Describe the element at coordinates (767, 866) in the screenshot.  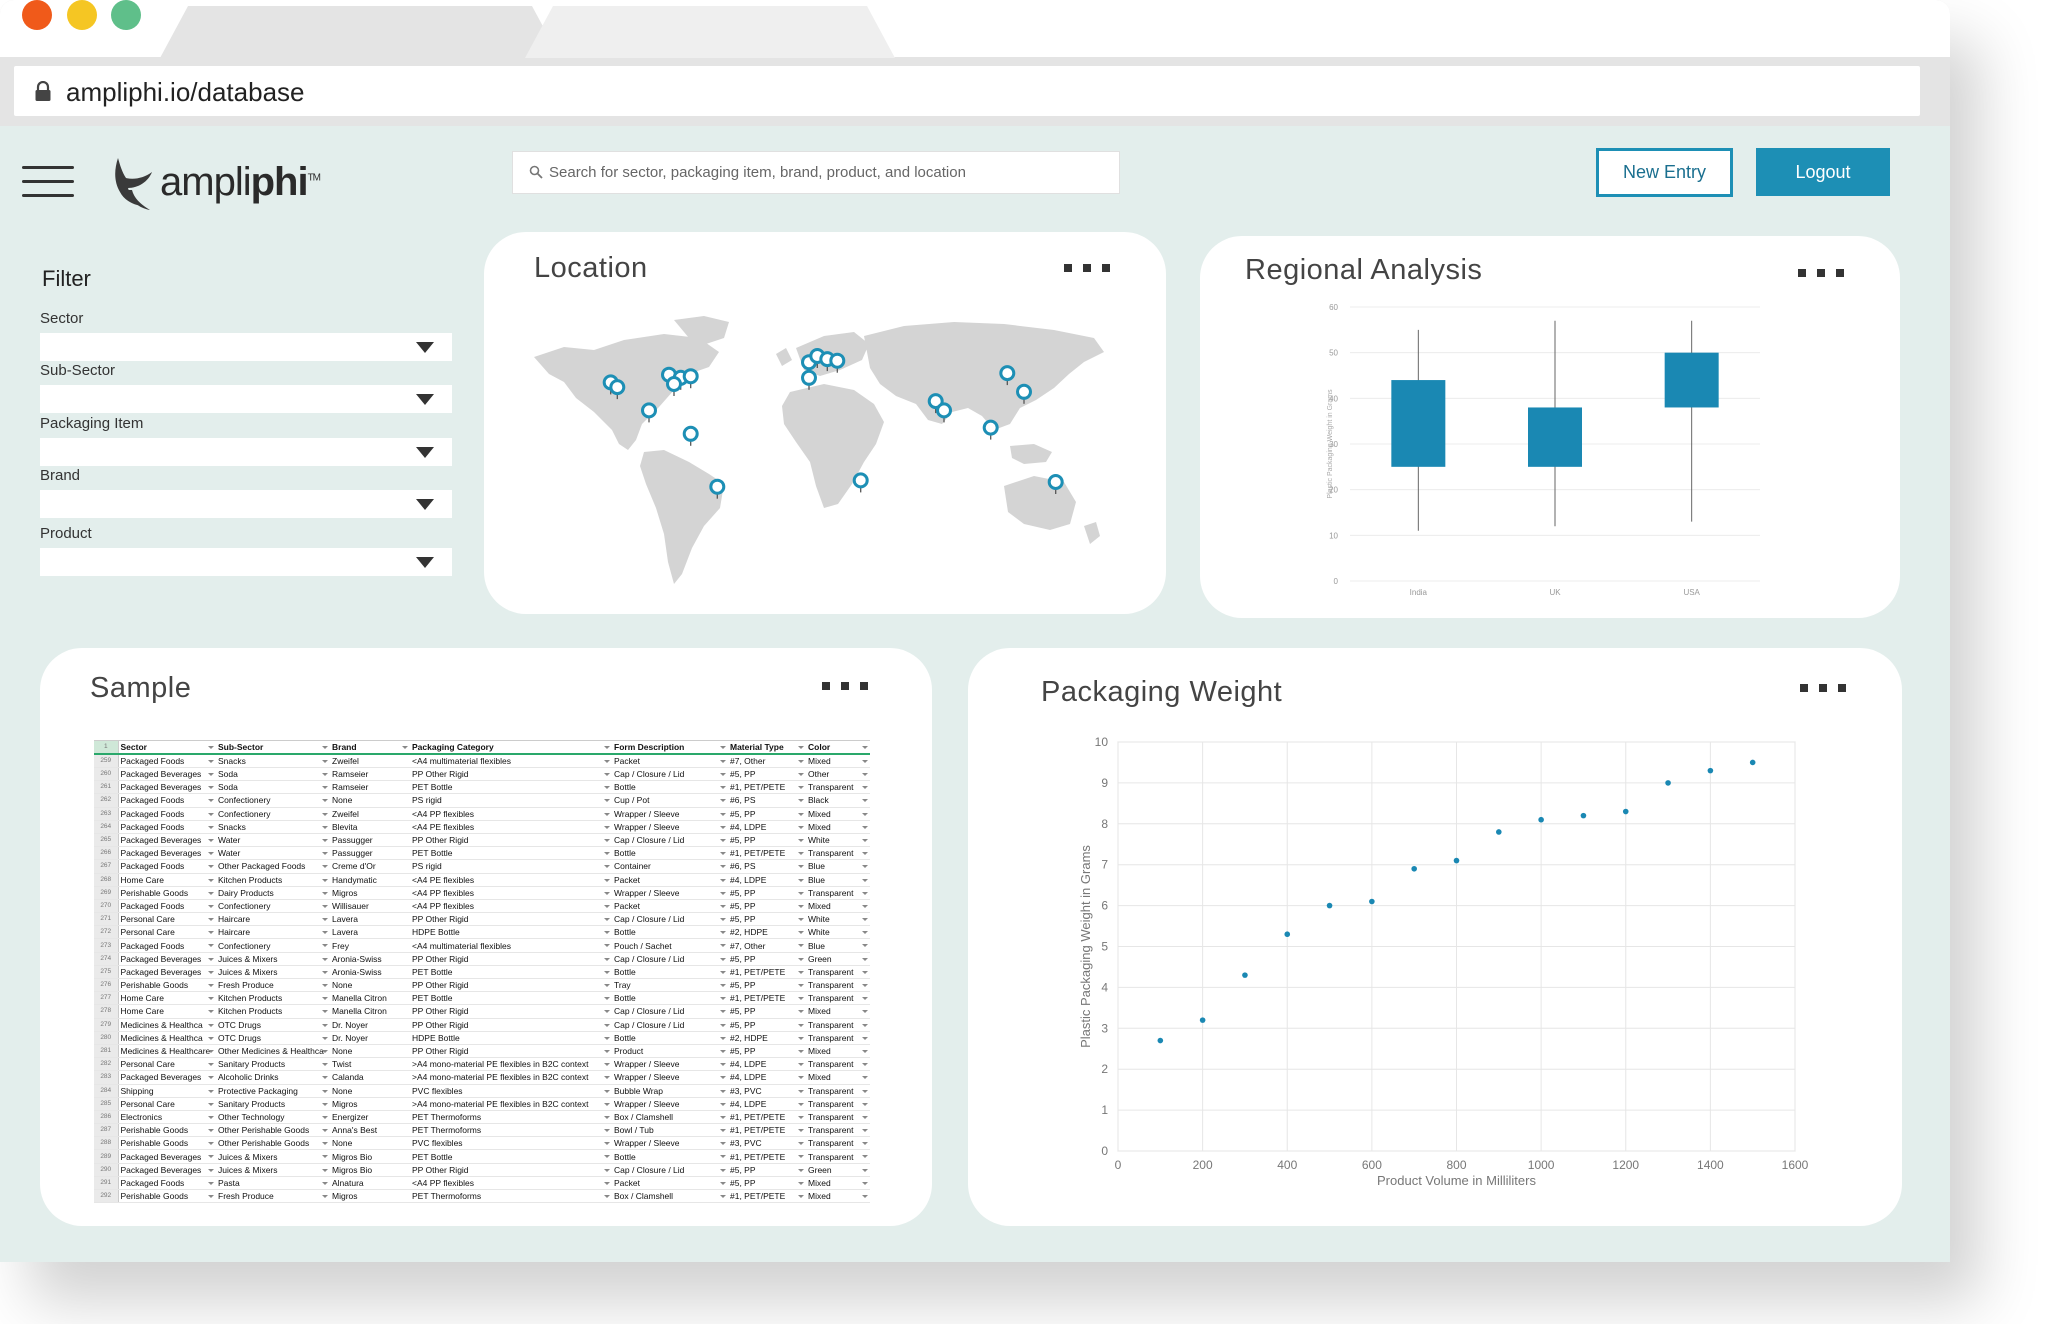
I see `table-cell: #6, PS` at that location.